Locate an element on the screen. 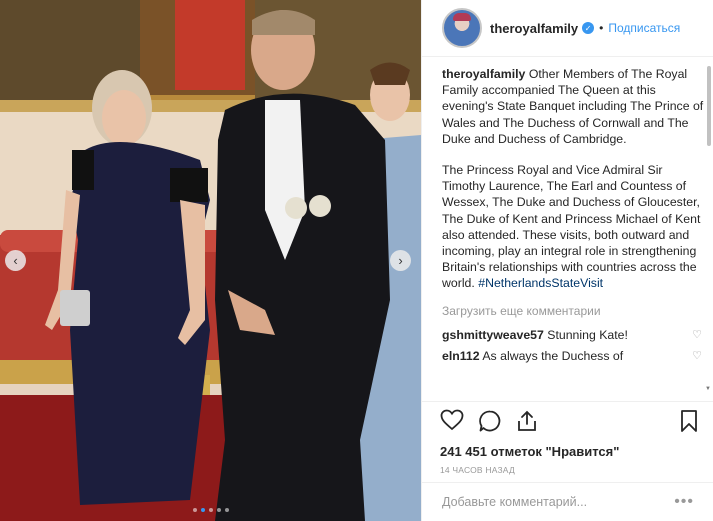 The width and height of the screenshot is (713, 521). comment-button is located at coordinates (490, 423).